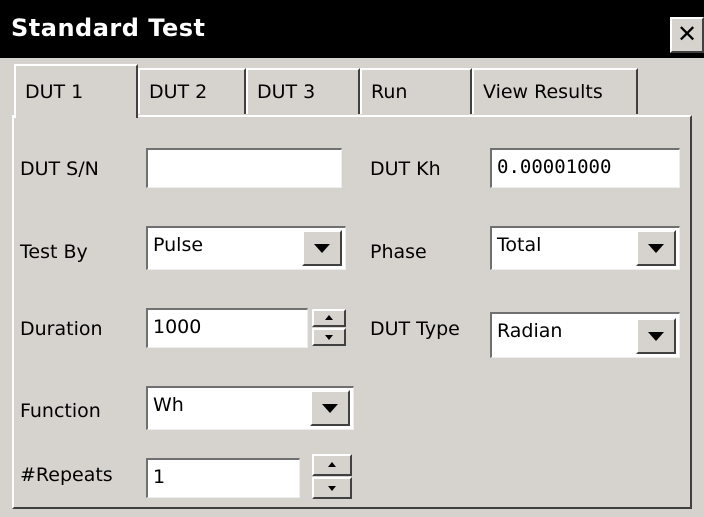 This screenshot has height=517, width=704. I want to click on tab-label: Run, so click(389, 92).